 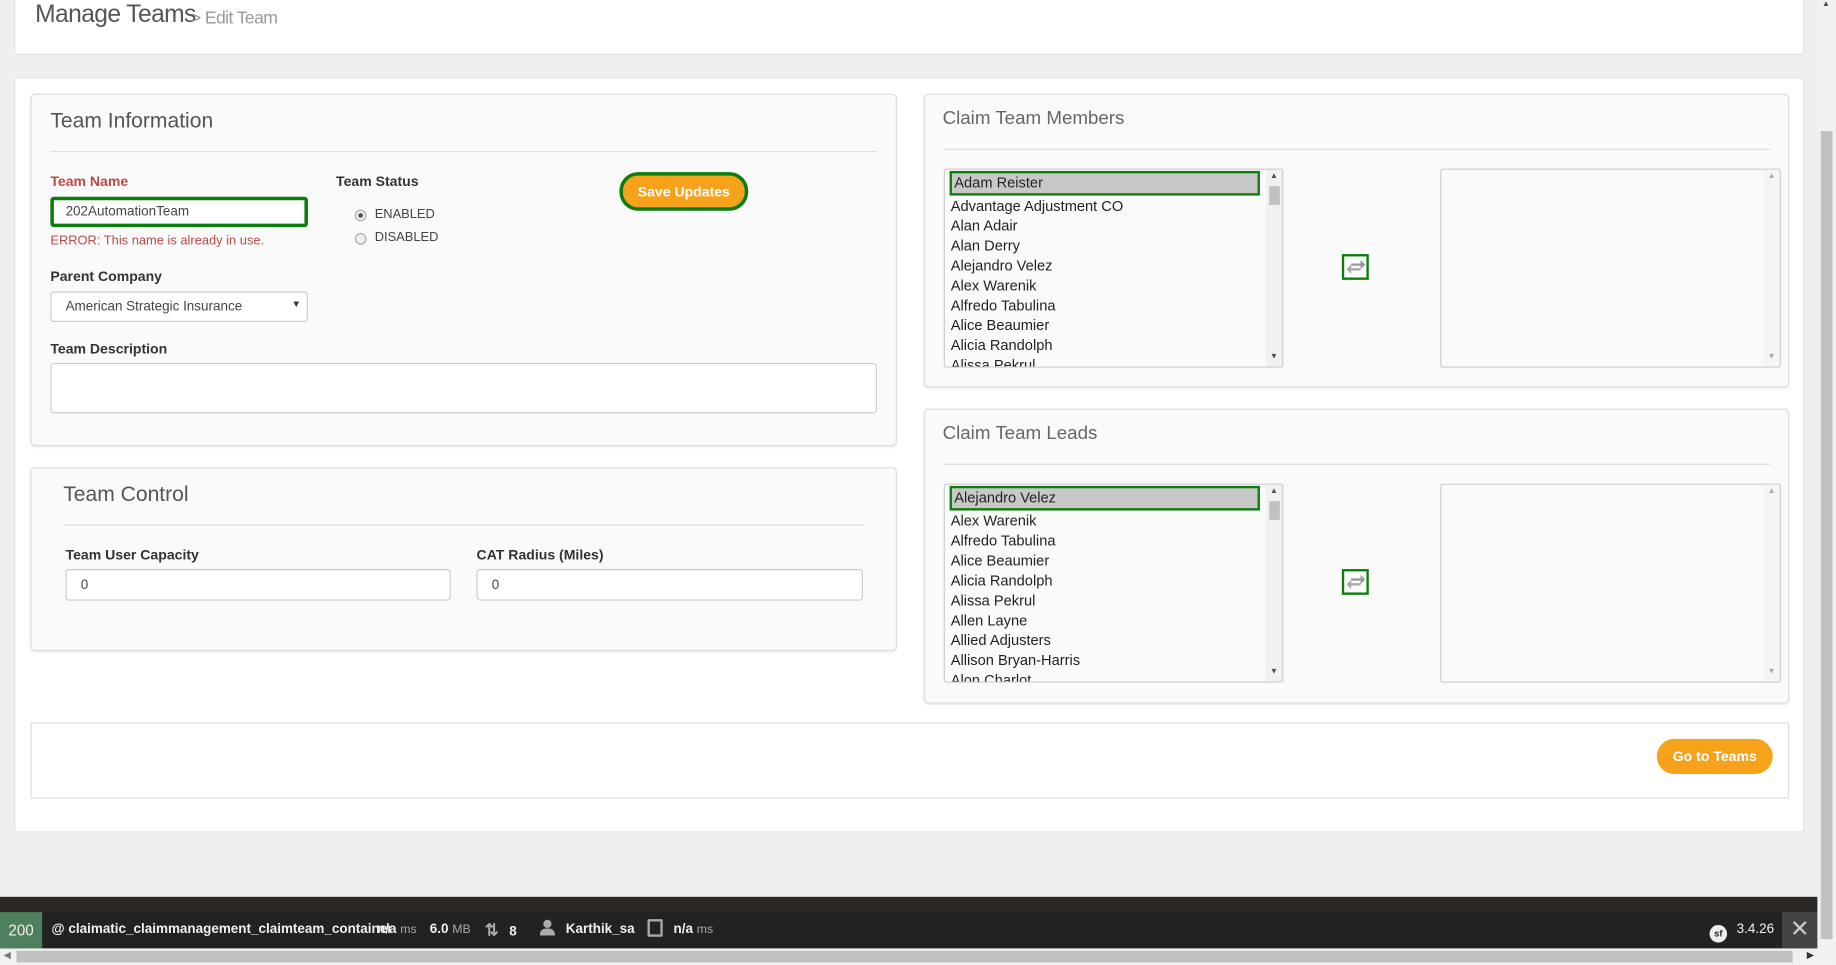 I want to click on horizontal-scrollbar: ◀ ▶, so click(x=918, y=956).